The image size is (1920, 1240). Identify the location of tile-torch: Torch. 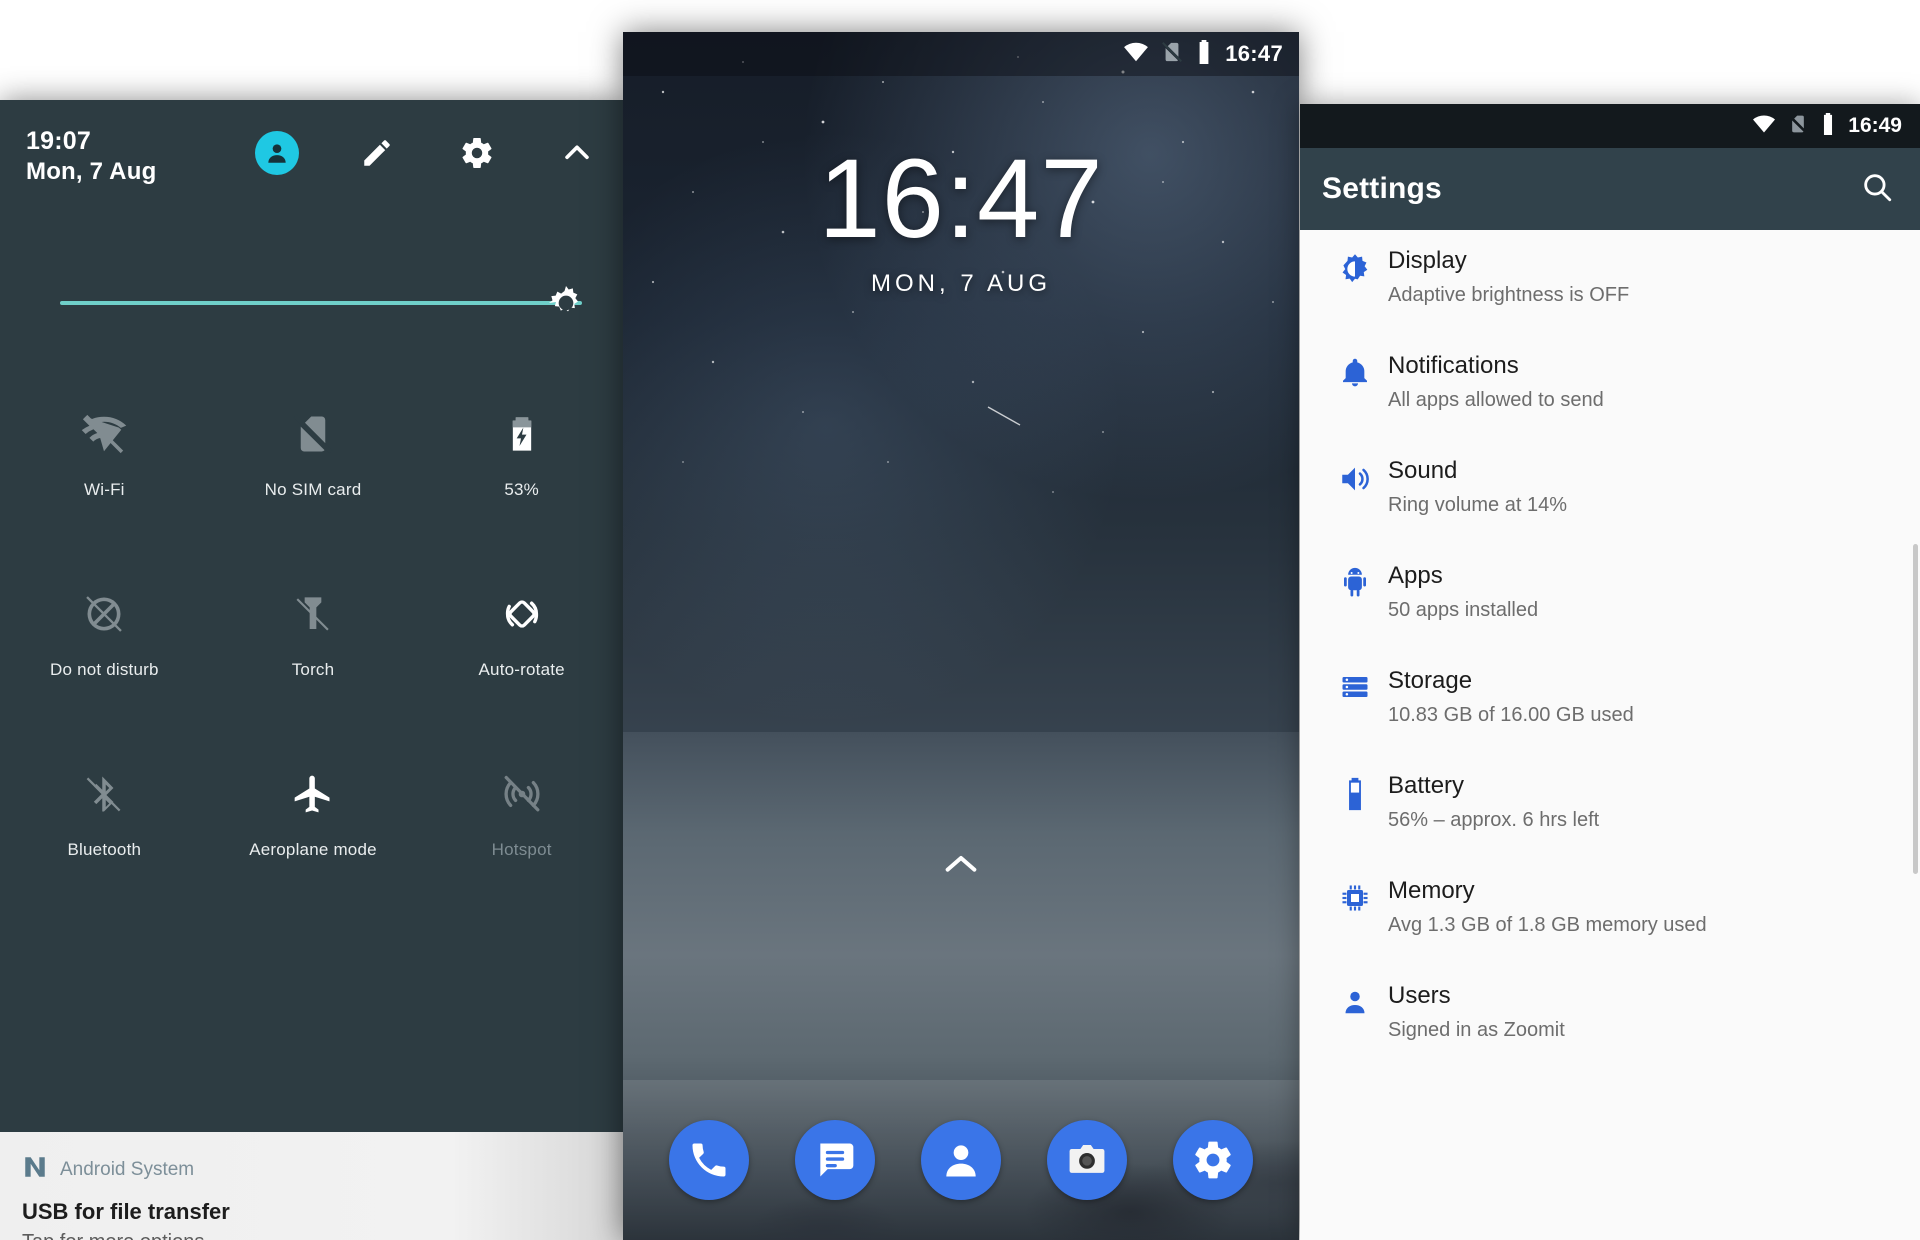
(313, 650).